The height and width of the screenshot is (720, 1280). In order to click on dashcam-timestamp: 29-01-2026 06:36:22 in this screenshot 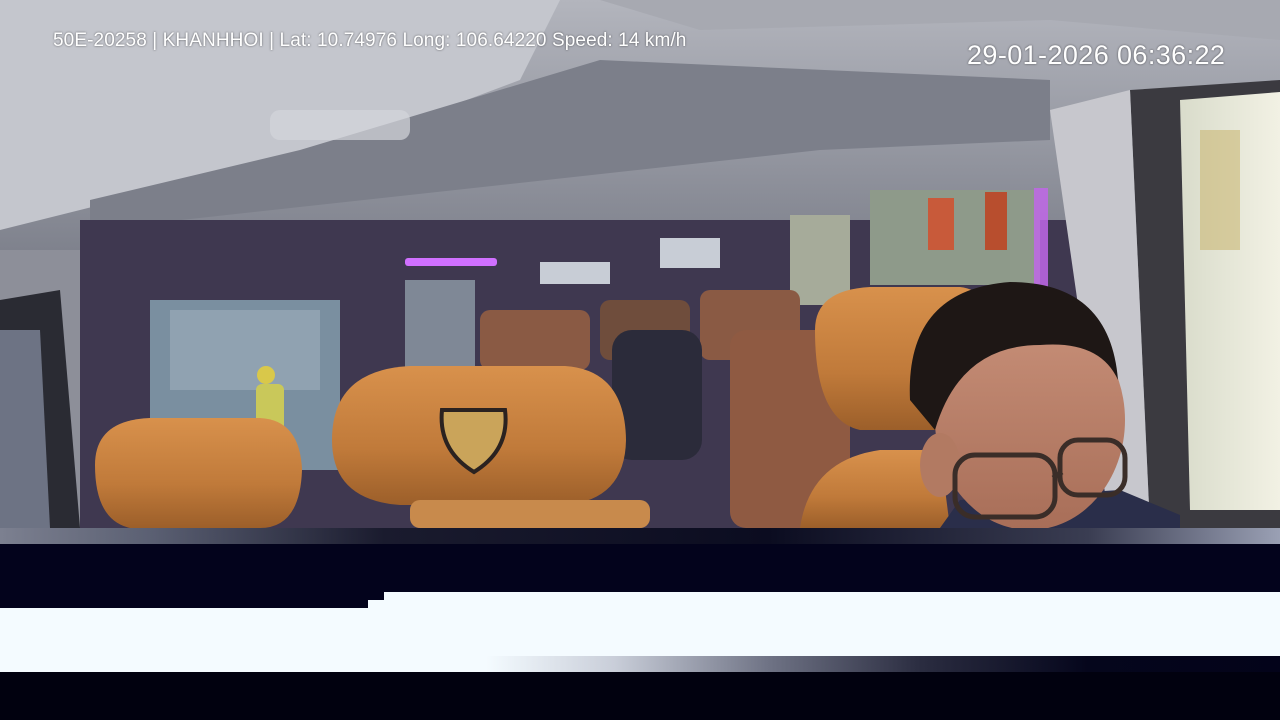, I will do `click(1096, 55)`.